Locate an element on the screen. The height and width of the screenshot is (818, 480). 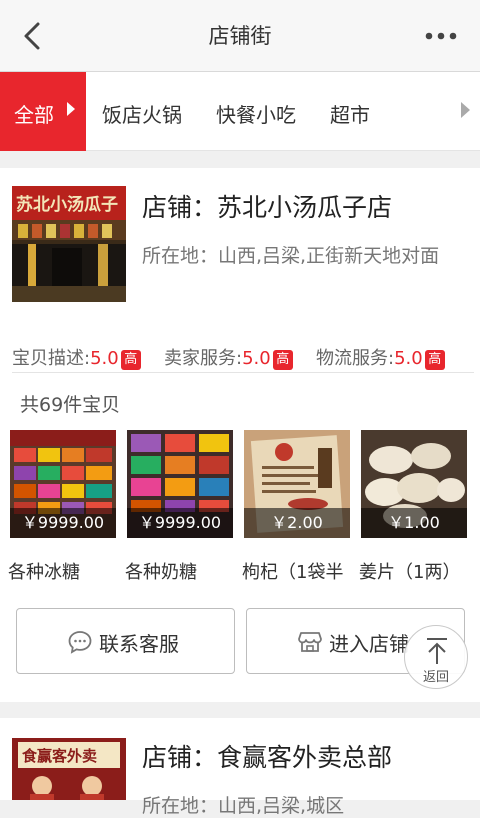
tab-restaurant-hotpot: 饭店火锅 is located at coordinates (142, 113).